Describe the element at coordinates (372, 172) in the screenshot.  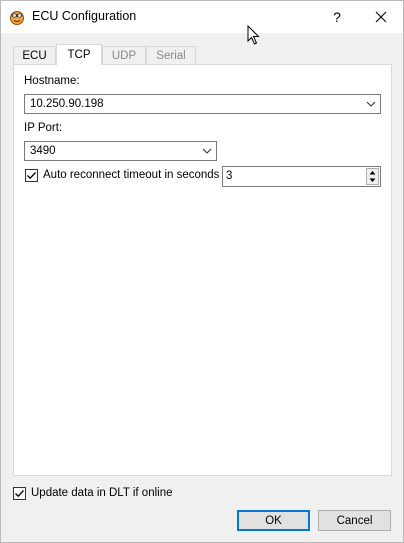
I see `spin-up-icon` at that location.